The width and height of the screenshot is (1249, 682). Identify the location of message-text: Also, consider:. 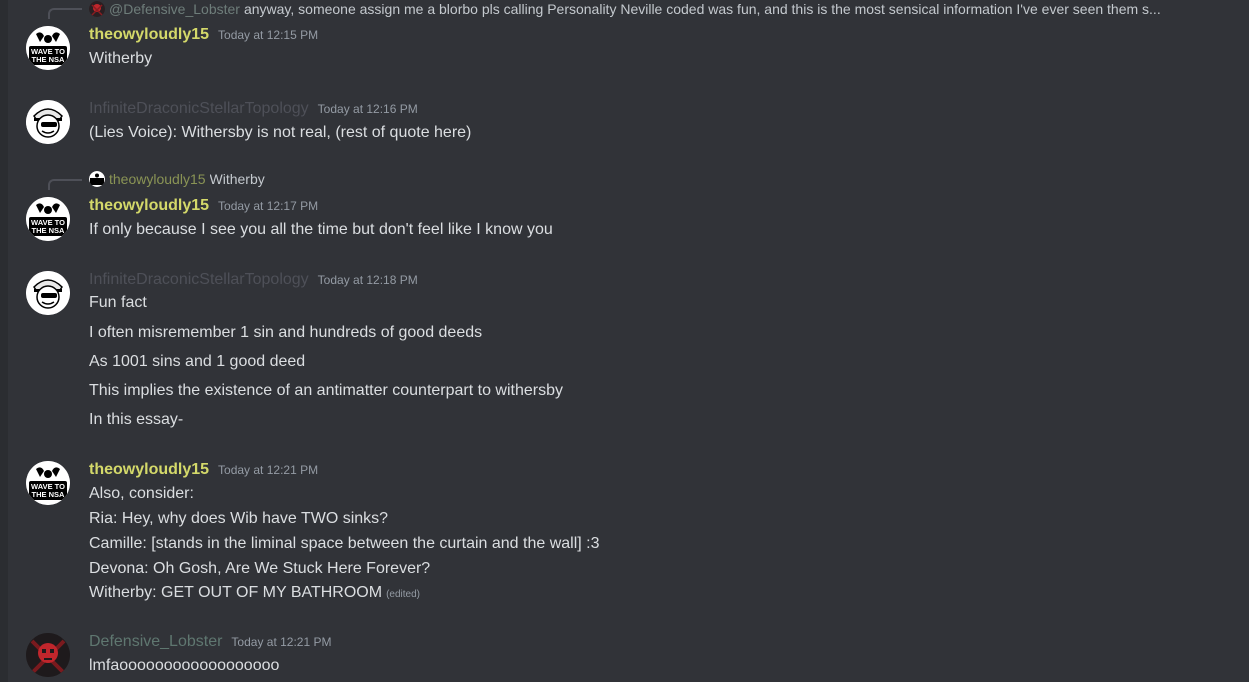
(141, 493).